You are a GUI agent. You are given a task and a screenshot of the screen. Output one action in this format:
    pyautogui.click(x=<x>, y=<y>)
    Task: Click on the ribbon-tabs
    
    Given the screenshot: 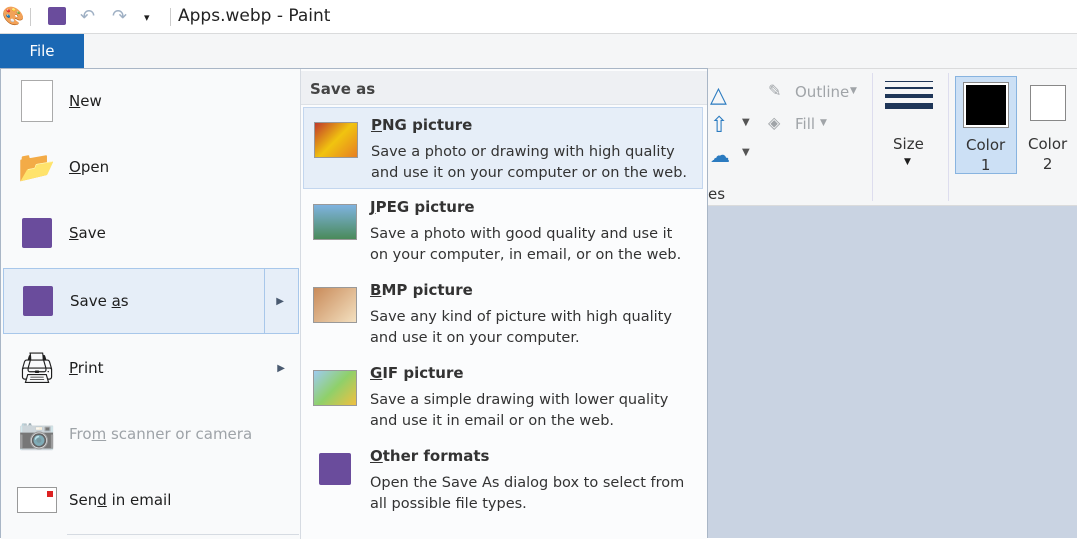 What is the action you would take?
    pyautogui.click(x=538, y=51)
    